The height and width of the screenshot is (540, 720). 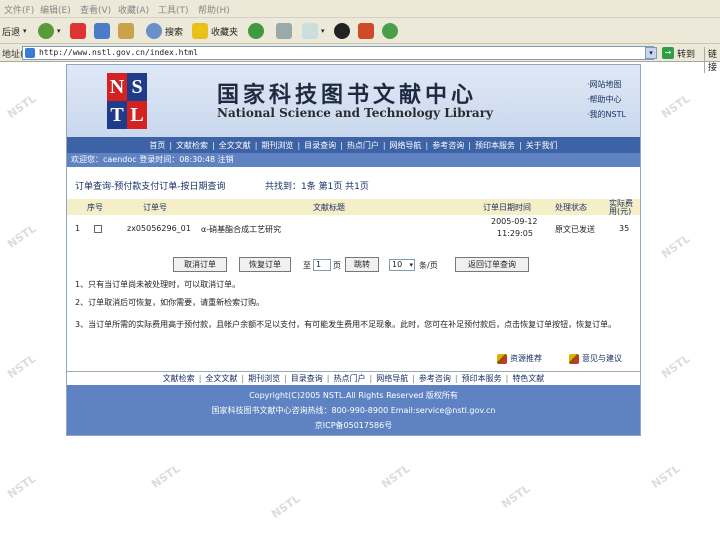 I want to click on favorites-button: 收藏夹, so click(x=215, y=31).